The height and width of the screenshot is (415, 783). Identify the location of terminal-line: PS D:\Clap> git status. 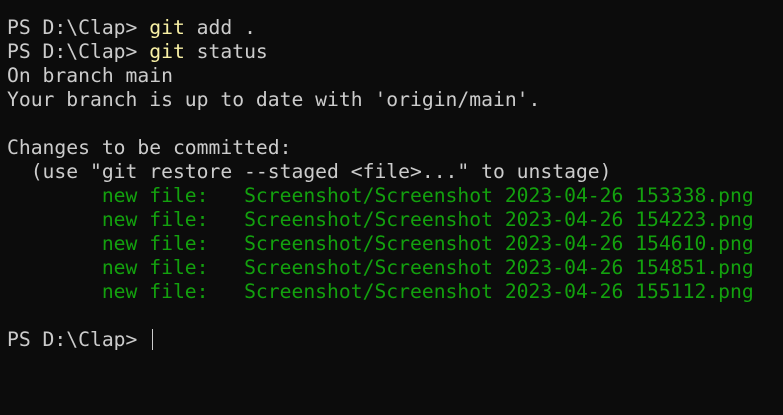
(395, 52).